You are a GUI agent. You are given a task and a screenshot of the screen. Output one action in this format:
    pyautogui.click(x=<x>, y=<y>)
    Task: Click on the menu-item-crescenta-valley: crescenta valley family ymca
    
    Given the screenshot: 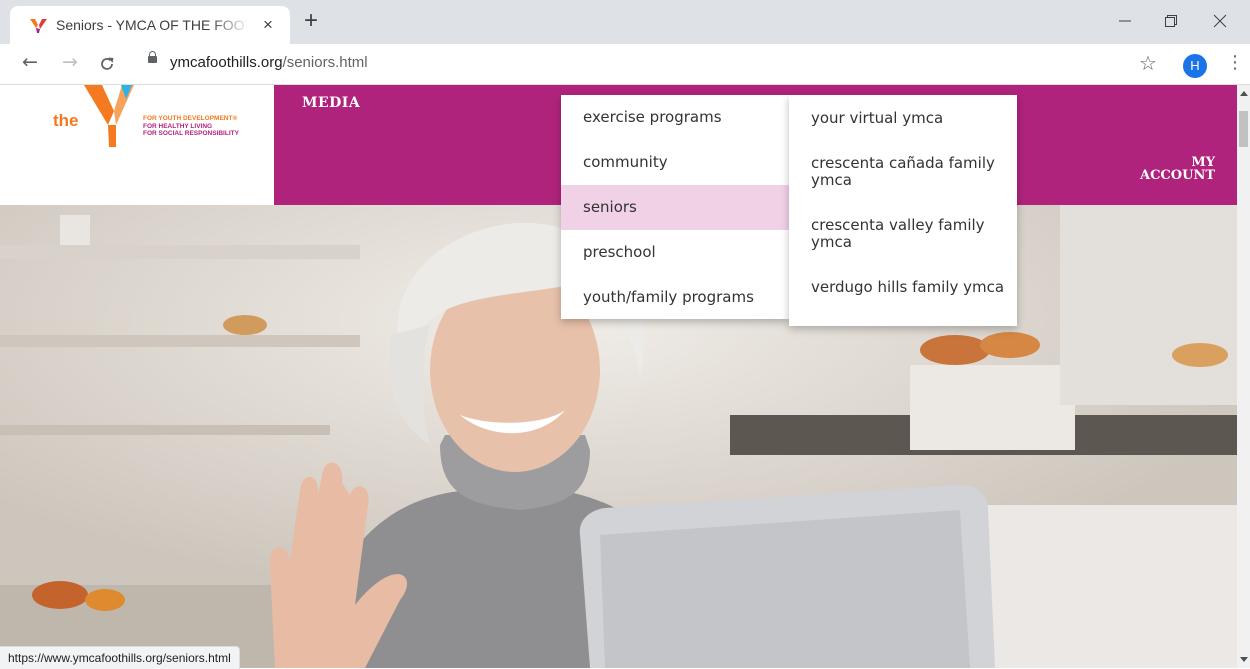 What is the action you would take?
    pyautogui.click(x=908, y=234)
    